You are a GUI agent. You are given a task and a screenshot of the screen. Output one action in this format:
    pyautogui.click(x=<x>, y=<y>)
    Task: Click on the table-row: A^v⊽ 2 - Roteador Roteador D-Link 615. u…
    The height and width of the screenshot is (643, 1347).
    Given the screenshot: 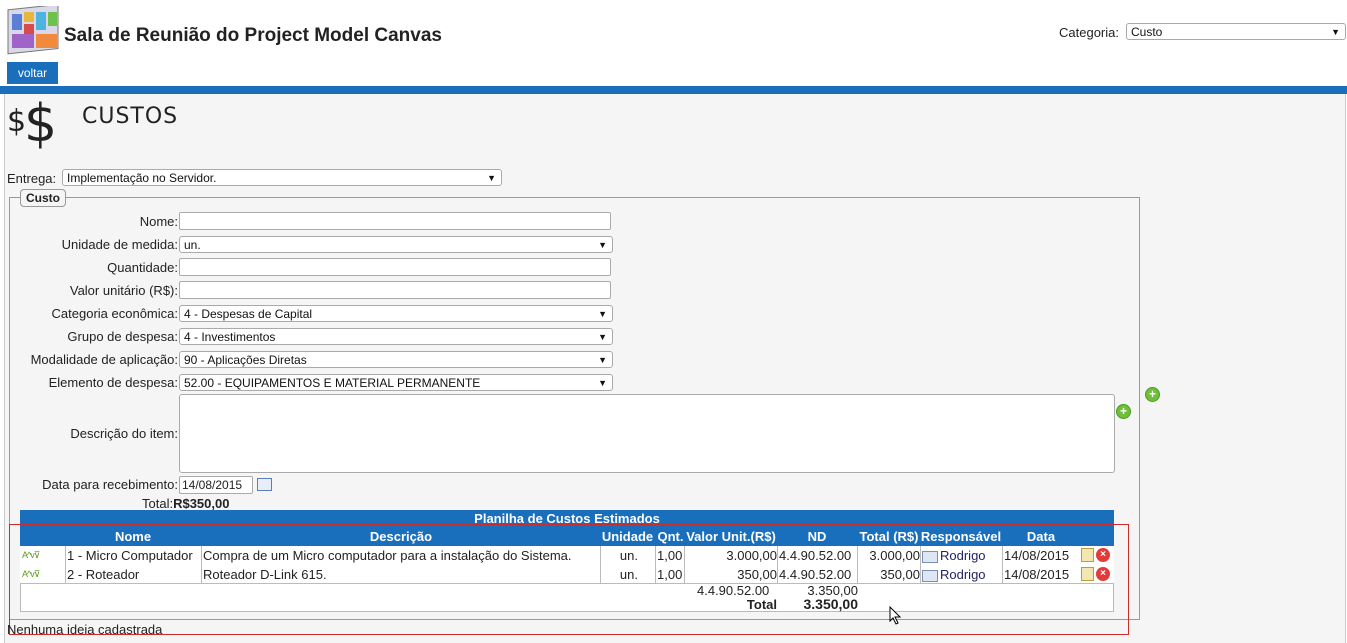 What is the action you would take?
    pyautogui.click(x=567, y=575)
    